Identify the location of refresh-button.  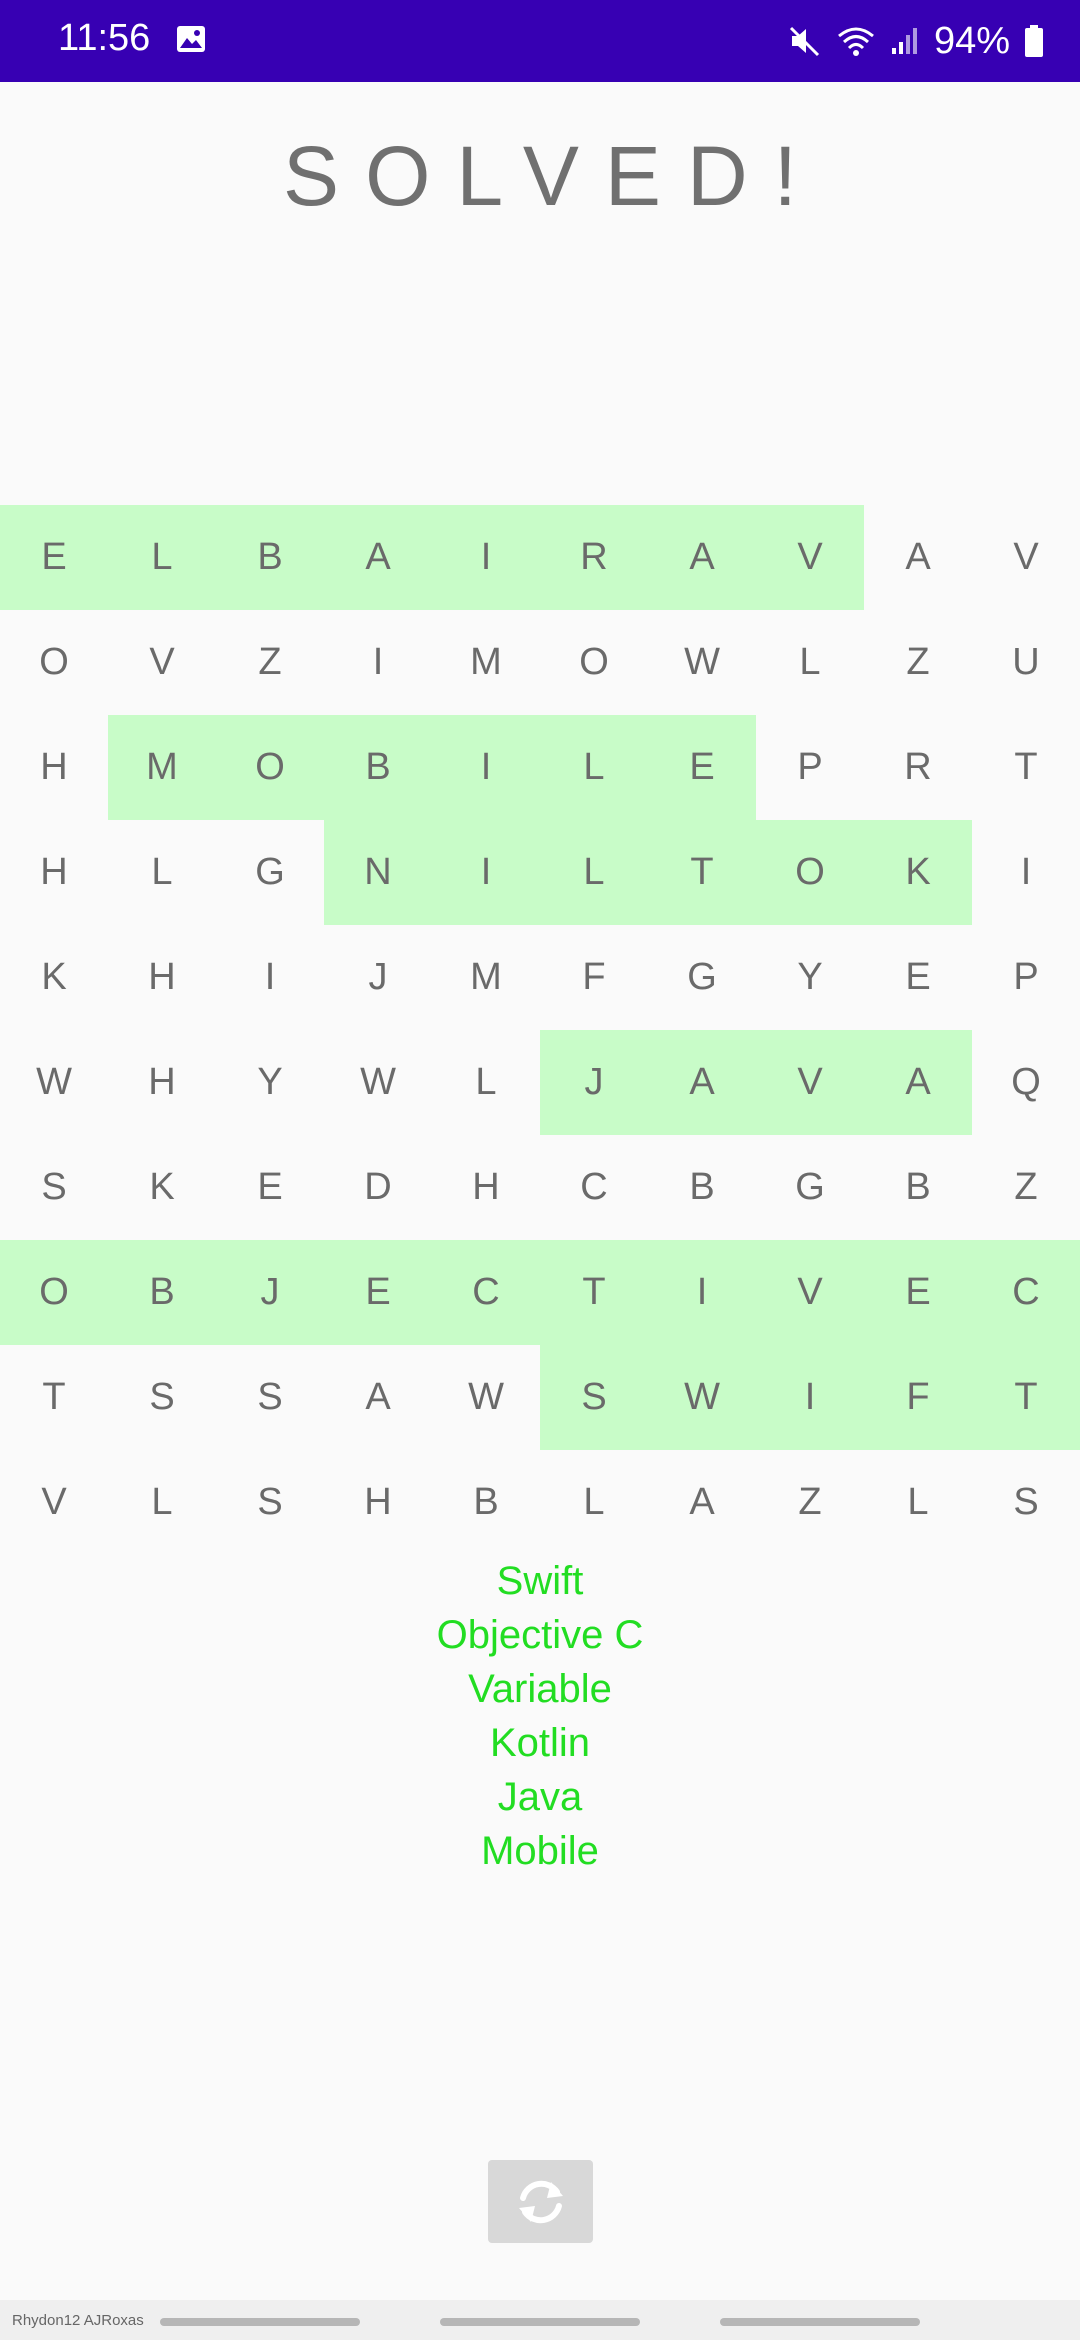
(540, 2201).